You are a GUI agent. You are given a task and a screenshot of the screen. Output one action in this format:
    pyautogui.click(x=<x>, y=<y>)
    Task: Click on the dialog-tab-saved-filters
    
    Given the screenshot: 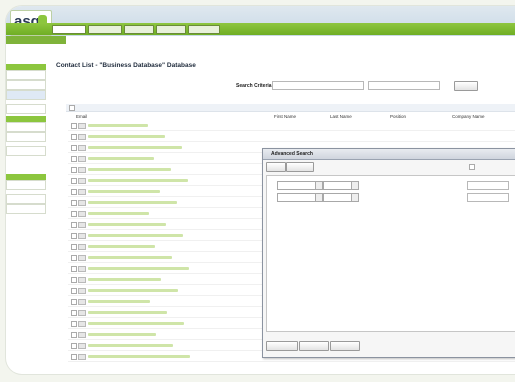 What is the action you would take?
    pyautogui.click(x=300, y=167)
    